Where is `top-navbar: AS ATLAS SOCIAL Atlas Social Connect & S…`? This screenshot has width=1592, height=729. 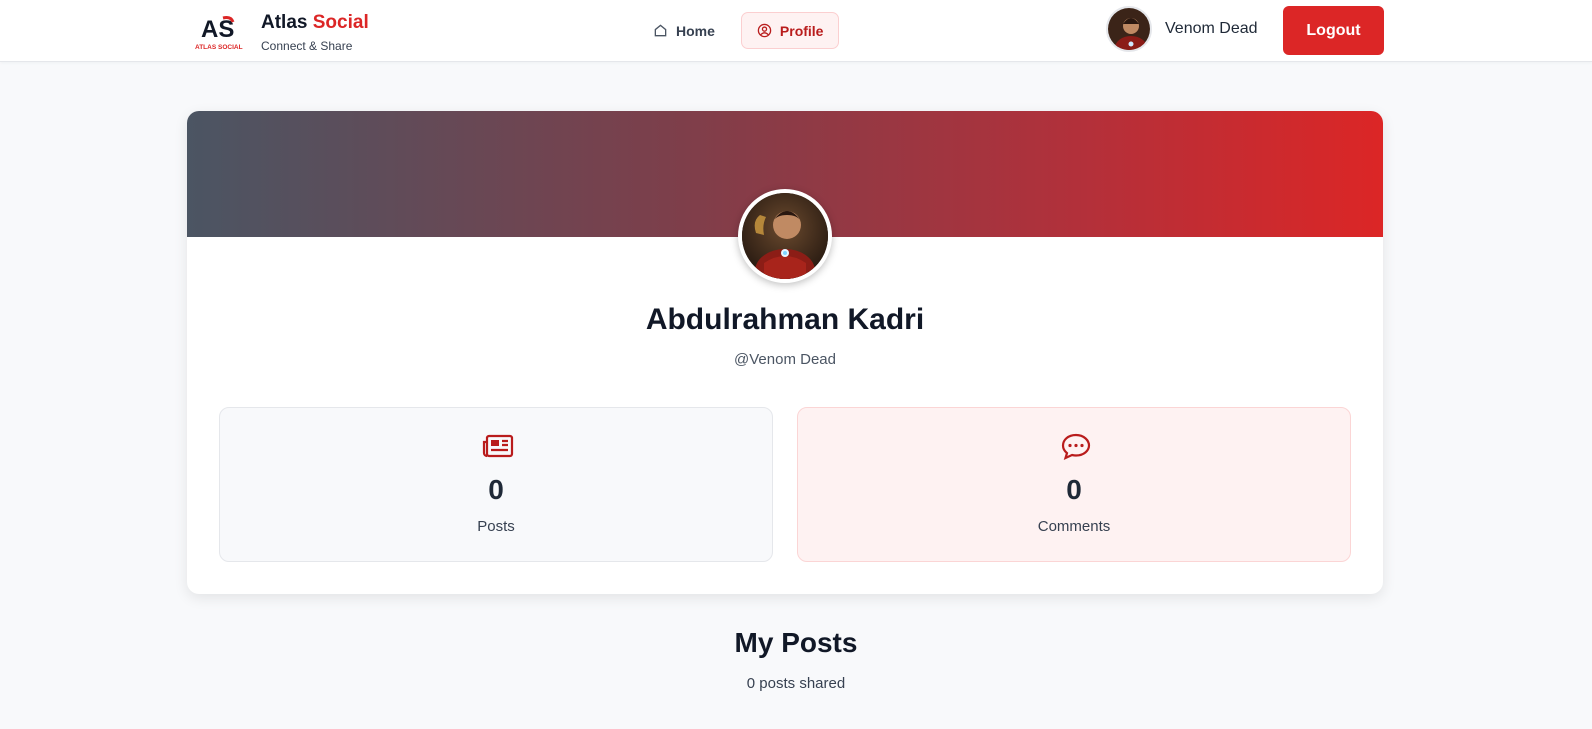 top-navbar: AS ATLAS SOCIAL Atlas Social Connect & S… is located at coordinates (796, 31).